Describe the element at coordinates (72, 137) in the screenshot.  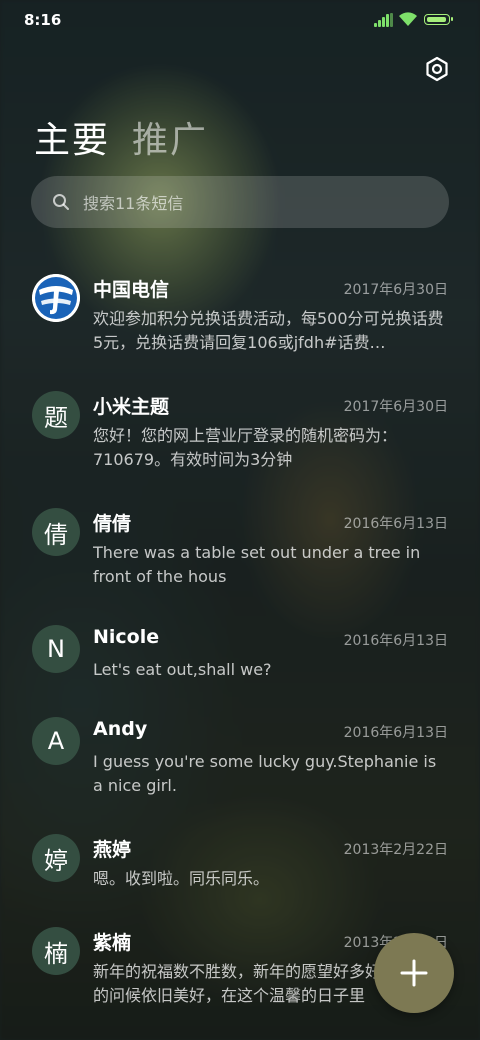
I see `tab-primary: 主要` at that location.